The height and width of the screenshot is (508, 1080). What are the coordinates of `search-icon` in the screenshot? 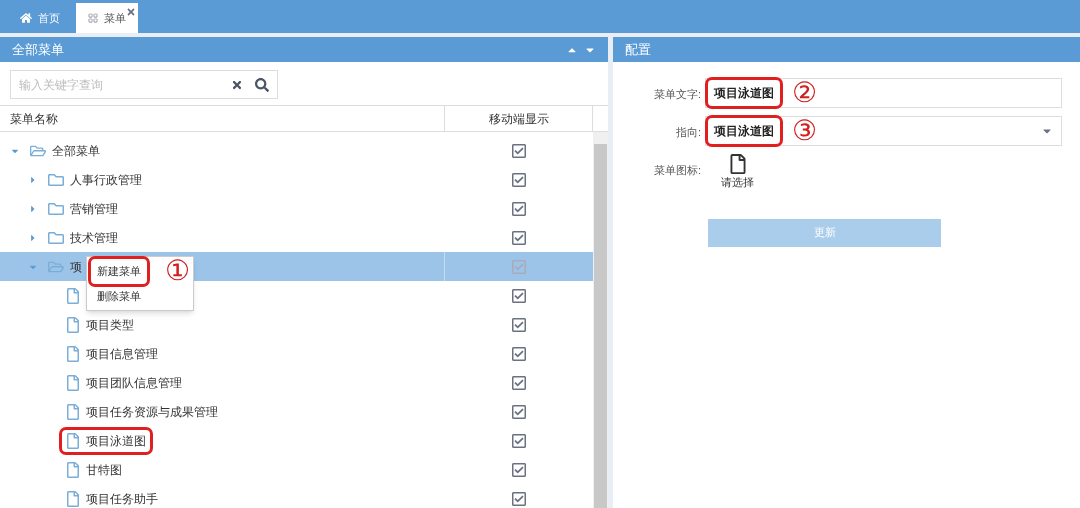 It's located at (262, 84).